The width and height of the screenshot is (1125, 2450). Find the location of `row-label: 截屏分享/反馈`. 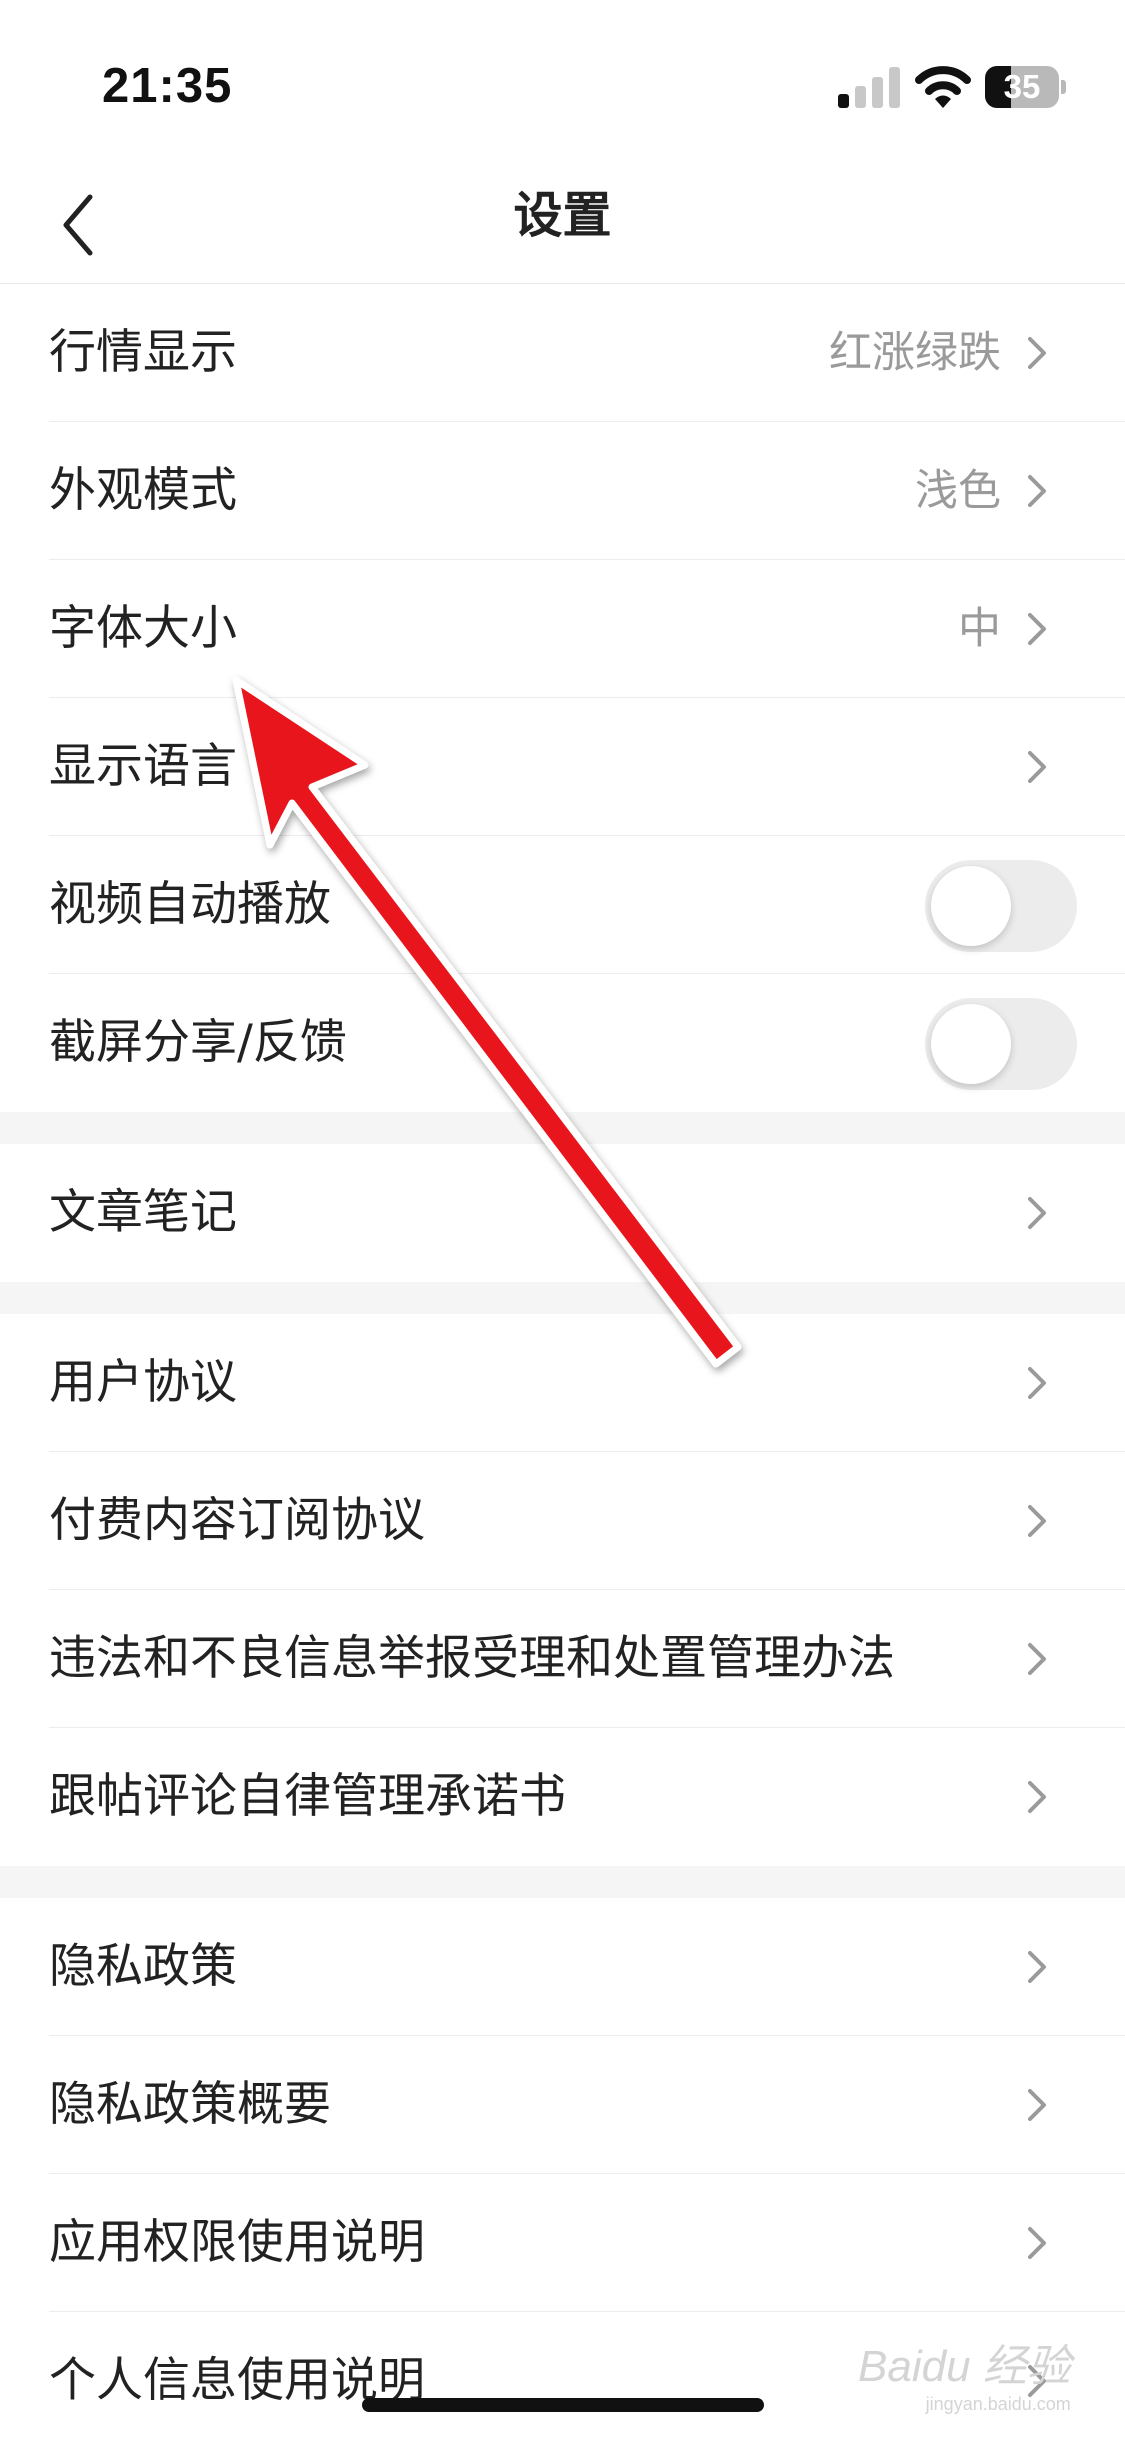

row-label: 截屏分享/反馈 is located at coordinates (198, 1042).